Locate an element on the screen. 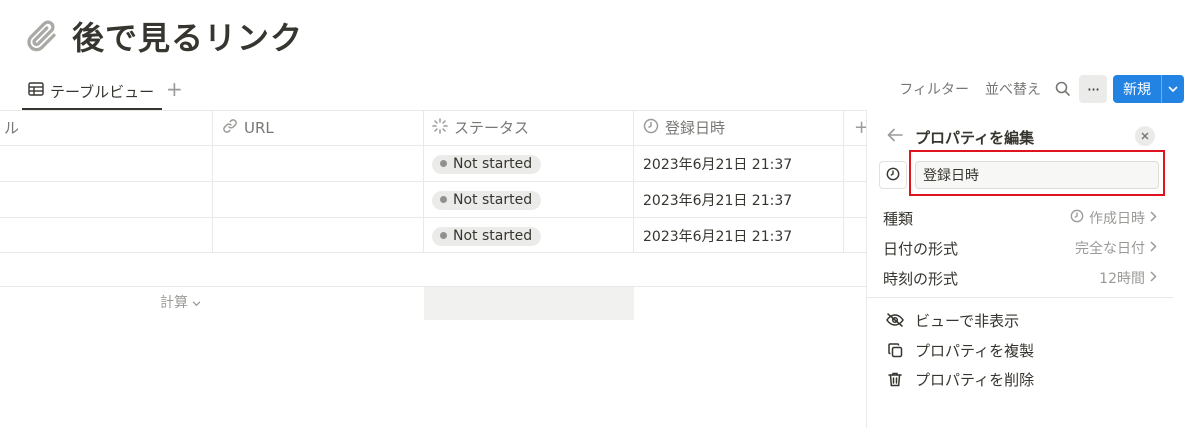 The width and height of the screenshot is (1200, 428). hide-in-view-button: ビューで非表示 is located at coordinates (952, 320).